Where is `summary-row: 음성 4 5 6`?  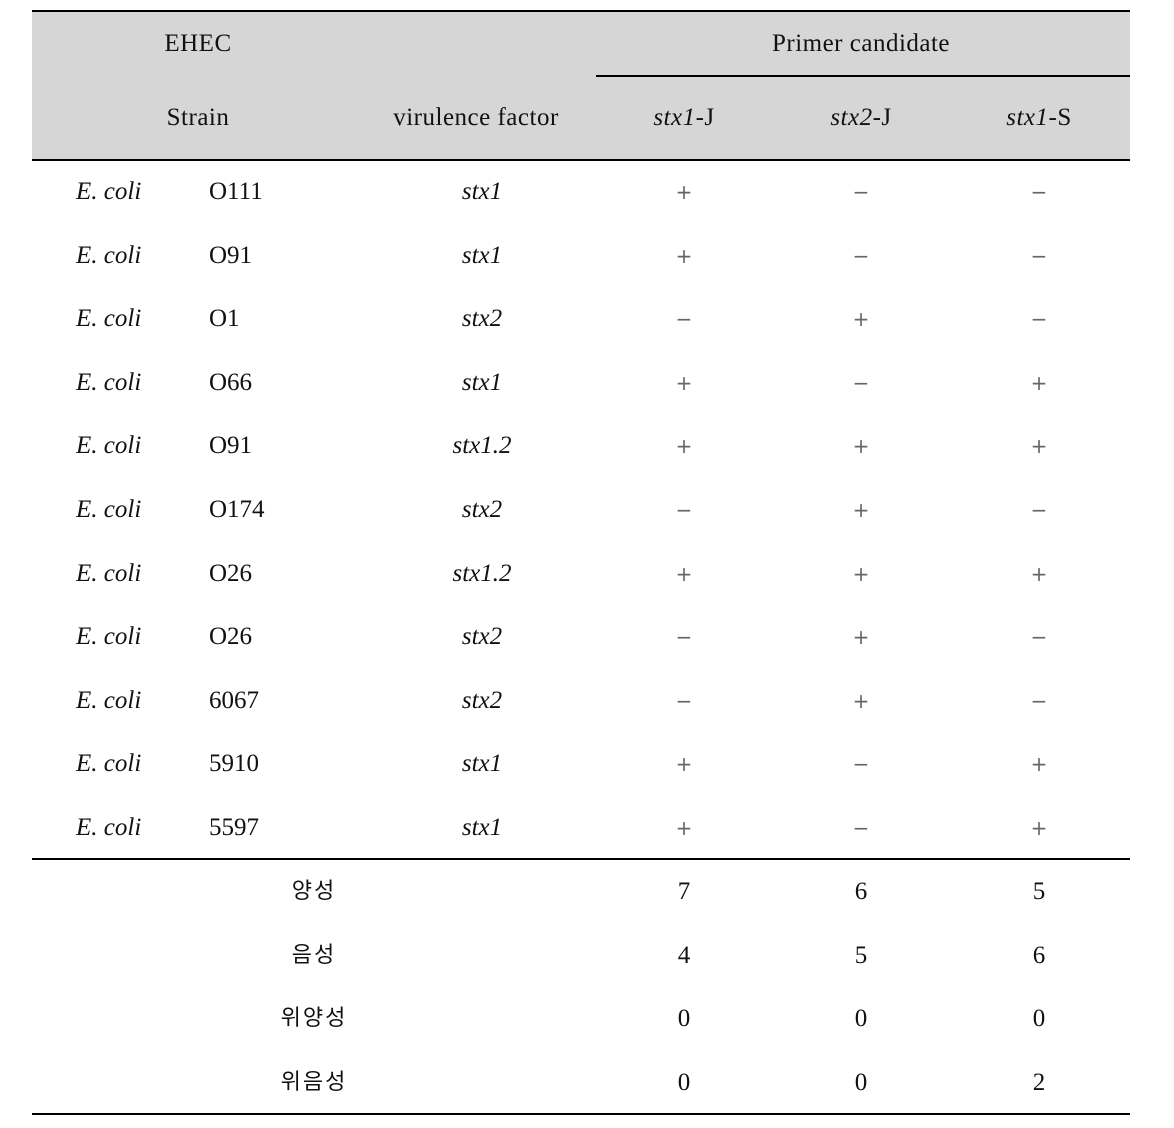 summary-row: 음성 4 5 6 is located at coordinates (581, 956).